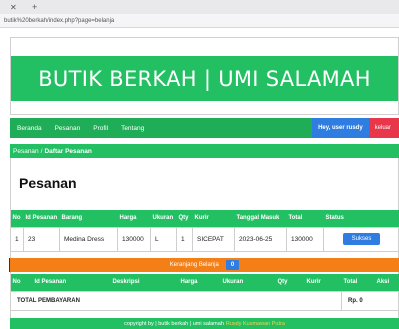 The image size is (399, 329). I want to click on cart-col-harga: Harga, so click(199, 282).